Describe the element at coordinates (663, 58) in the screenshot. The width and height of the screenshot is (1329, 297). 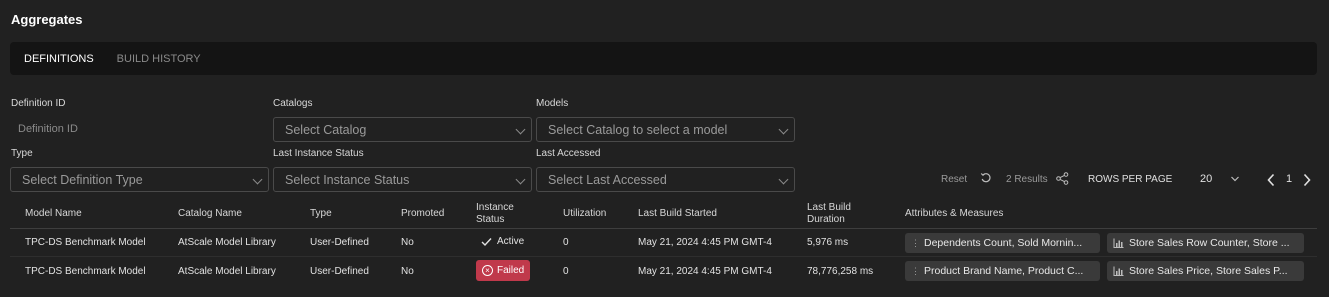
I see `tab-bar: DEFINITIONS BUILD HISTORY` at that location.